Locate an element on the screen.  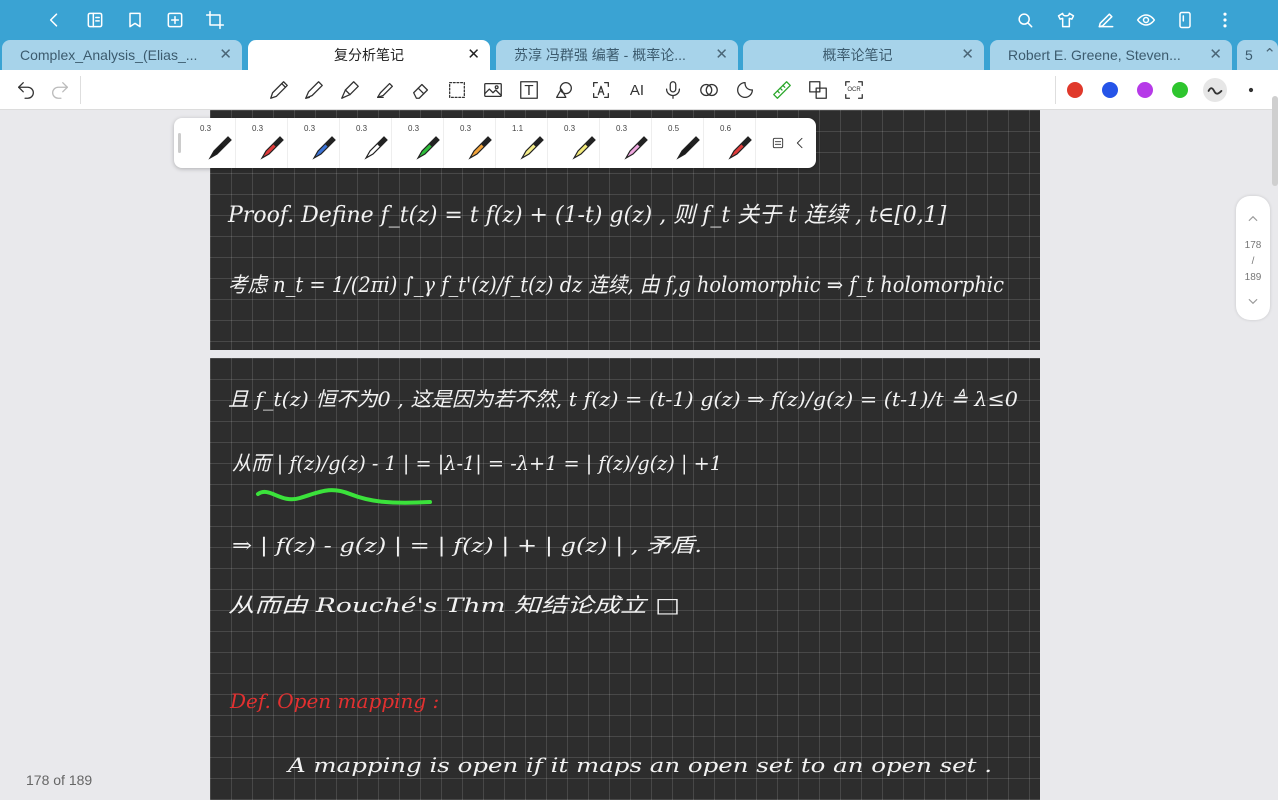
lasso-icon is located at coordinates (457, 90).